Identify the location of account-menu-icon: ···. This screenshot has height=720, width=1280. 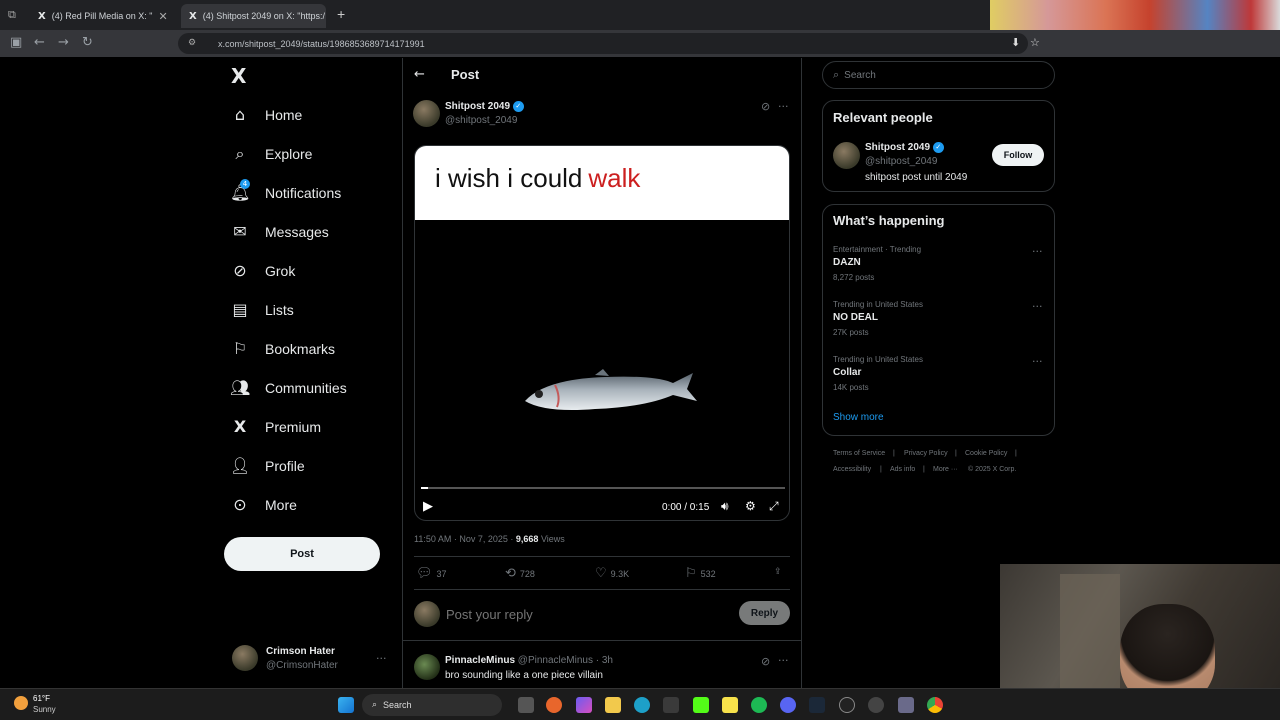
(381, 658).